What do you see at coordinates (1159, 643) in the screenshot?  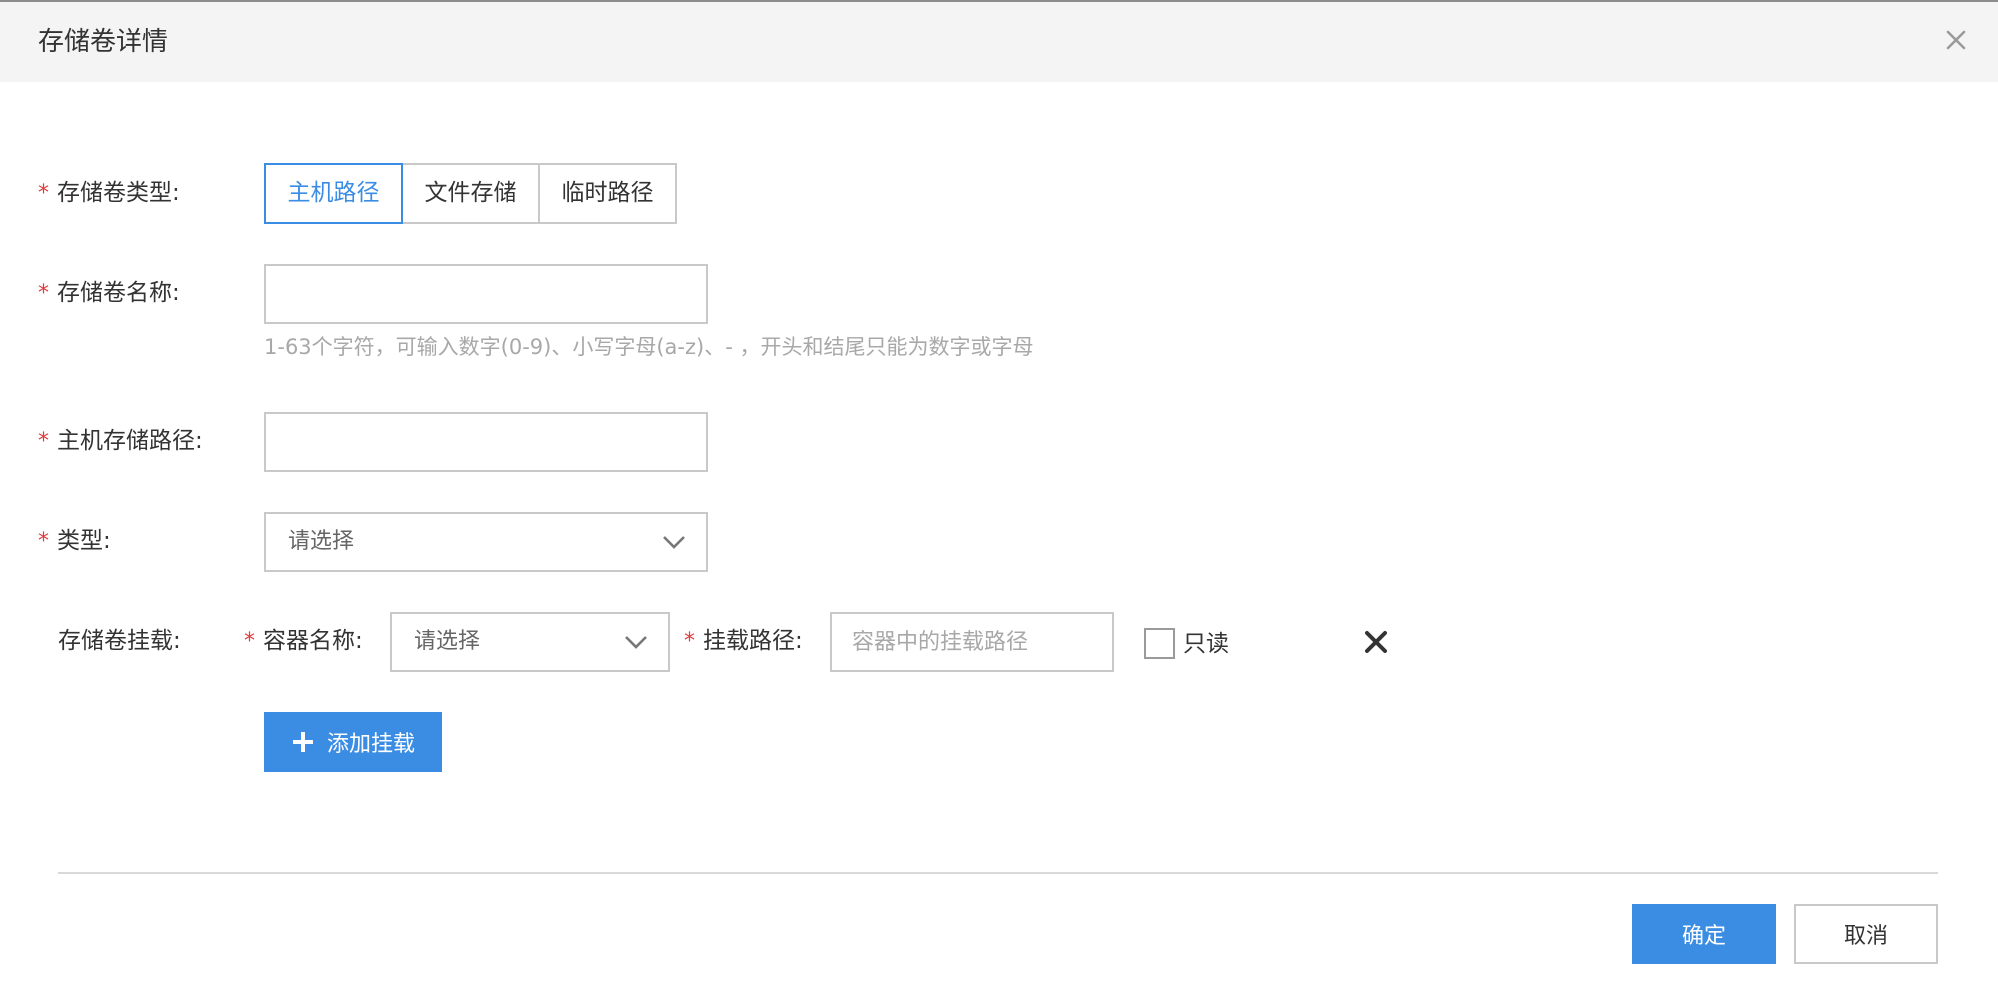 I see `readonly-checkbox` at bounding box center [1159, 643].